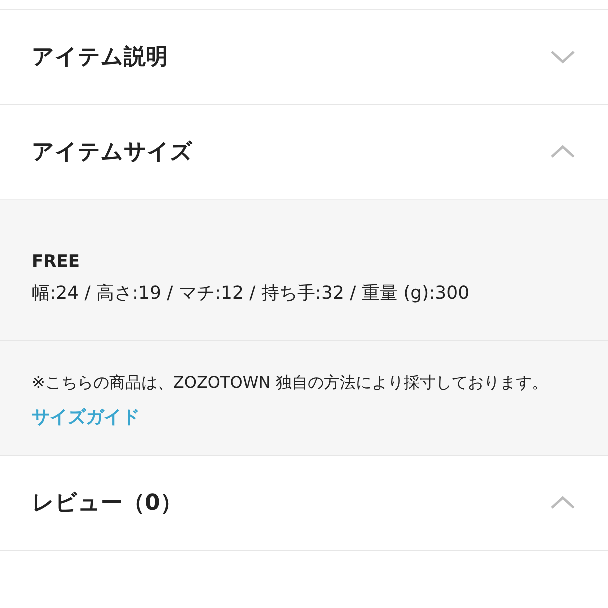 The width and height of the screenshot is (608, 608). I want to click on section-title: アイテム説明, so click(100, 57).